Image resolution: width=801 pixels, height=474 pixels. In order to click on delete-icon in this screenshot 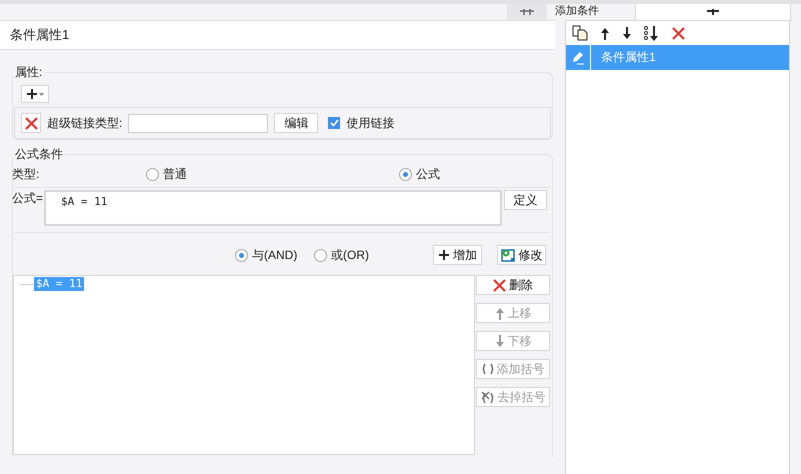, I will do `click(678, 33)`.